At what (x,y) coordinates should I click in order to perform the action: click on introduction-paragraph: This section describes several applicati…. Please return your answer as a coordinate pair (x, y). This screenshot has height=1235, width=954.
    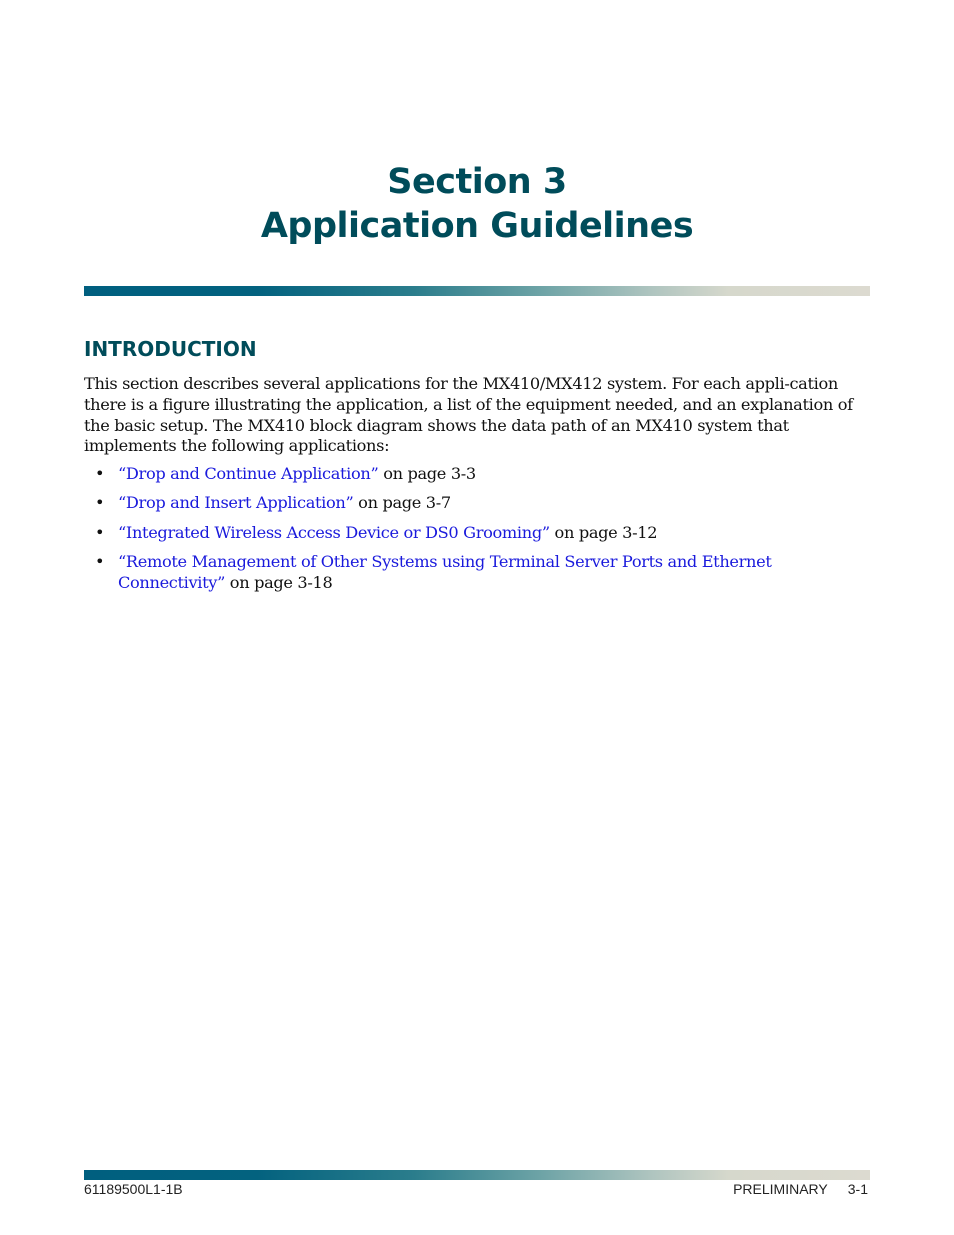
    Looking at the image, I should click on (468, 415).